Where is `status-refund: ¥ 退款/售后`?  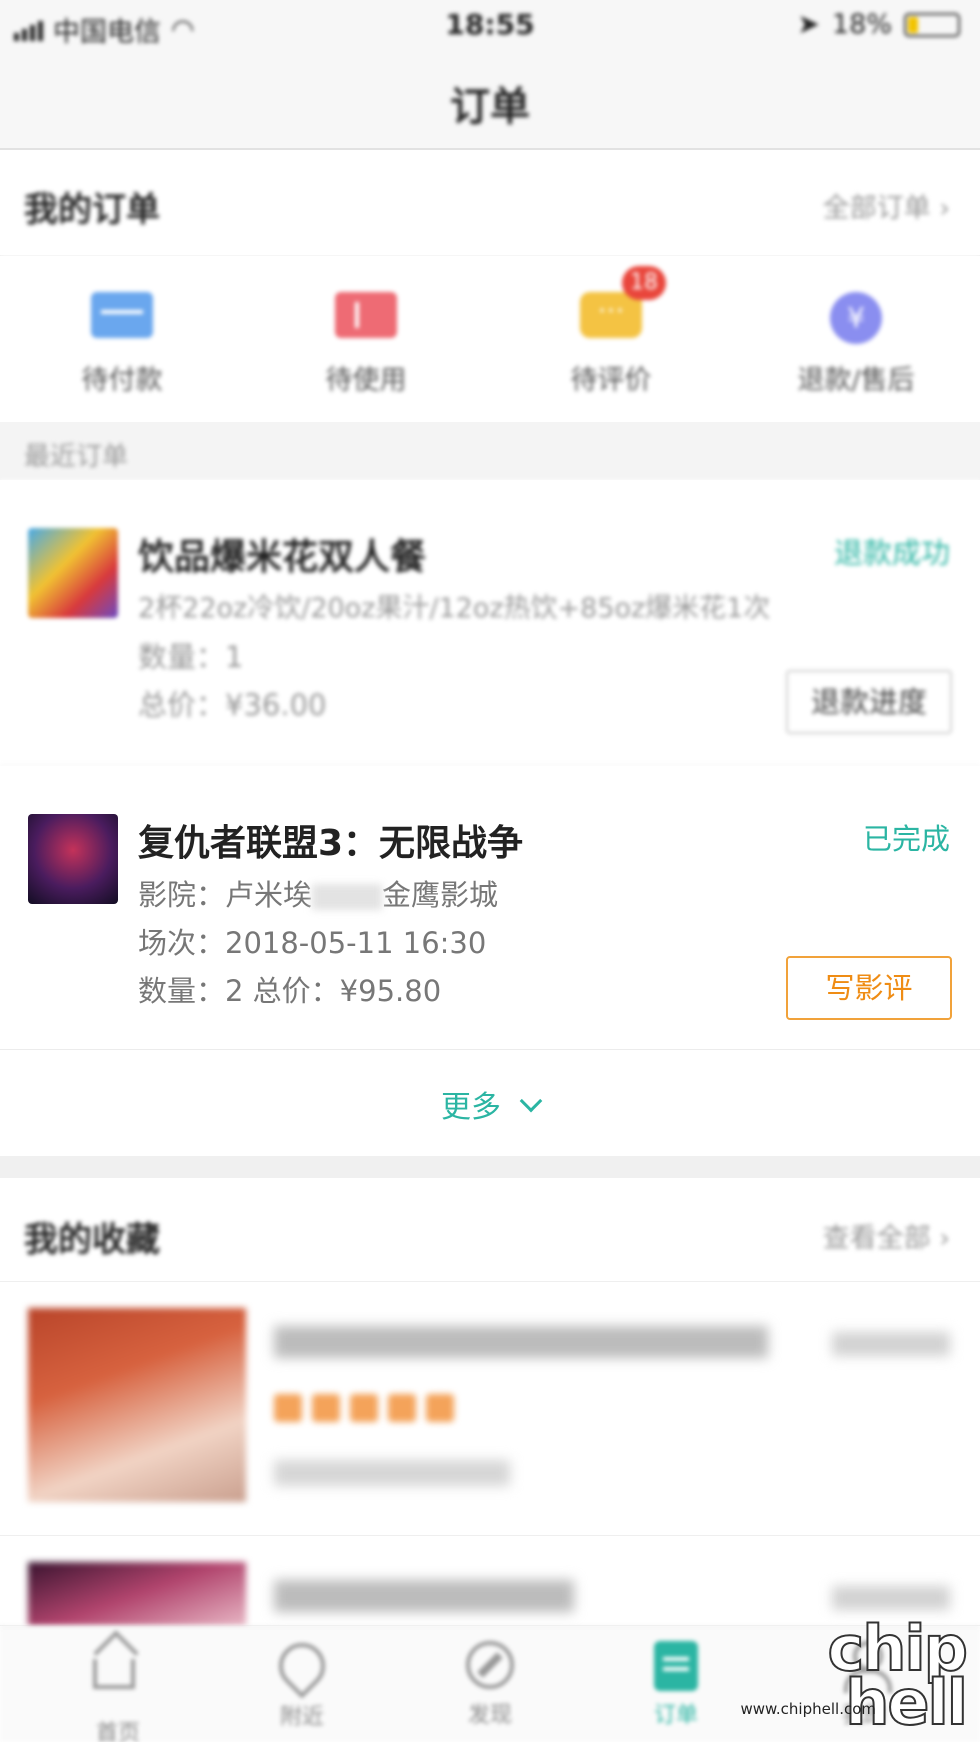 status-refund: ¥ 退款/售后 is located at coordinates (856, 344).